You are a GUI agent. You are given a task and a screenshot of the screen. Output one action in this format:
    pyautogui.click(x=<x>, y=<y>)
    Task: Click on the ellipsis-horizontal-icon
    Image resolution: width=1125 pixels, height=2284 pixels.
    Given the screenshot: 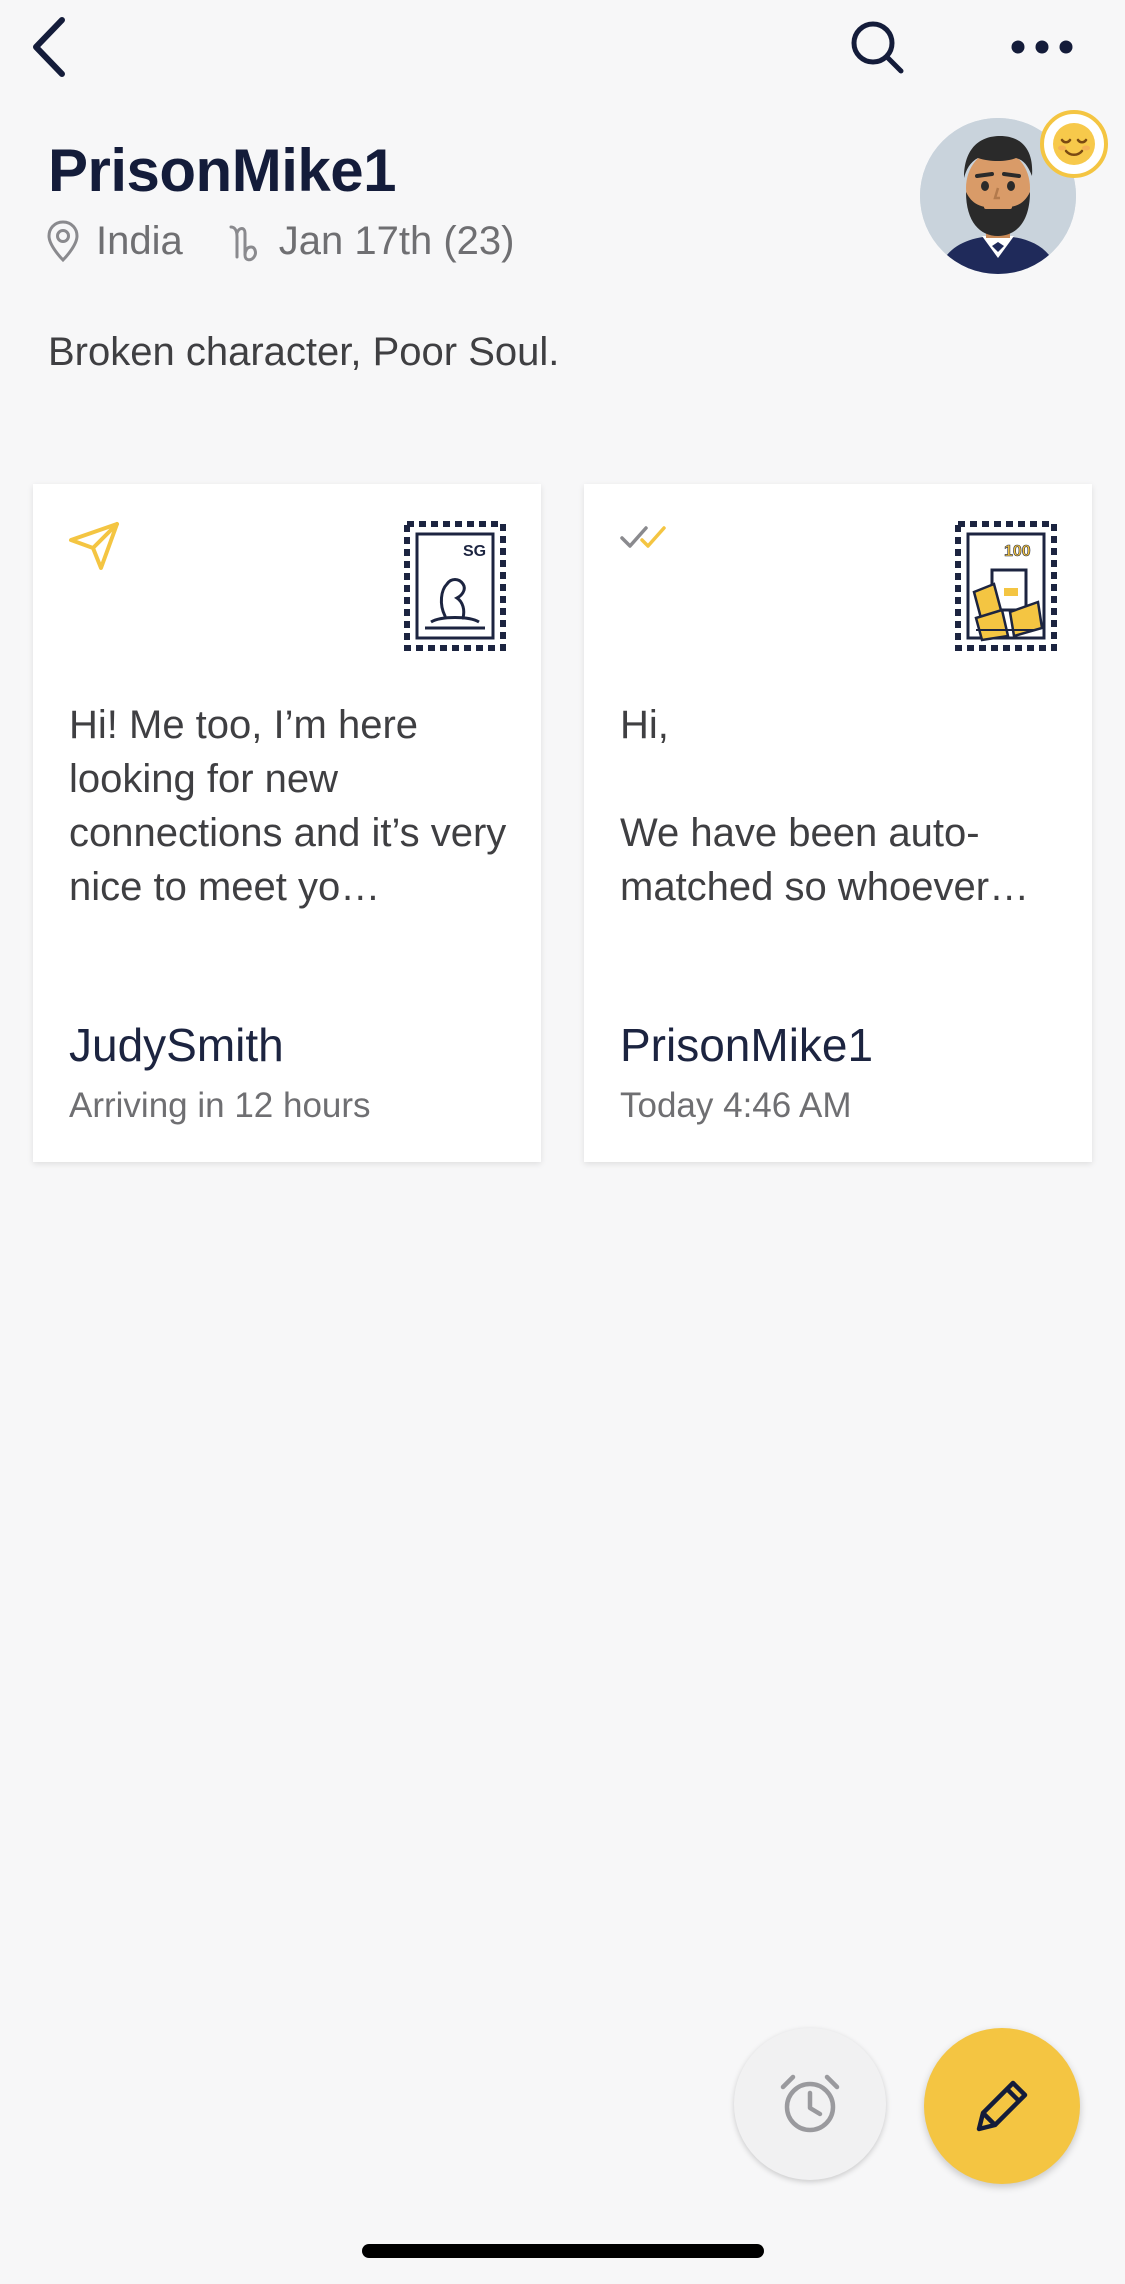 What is the action you would take?
    pyautogui.click(x=1042, y=47)
    